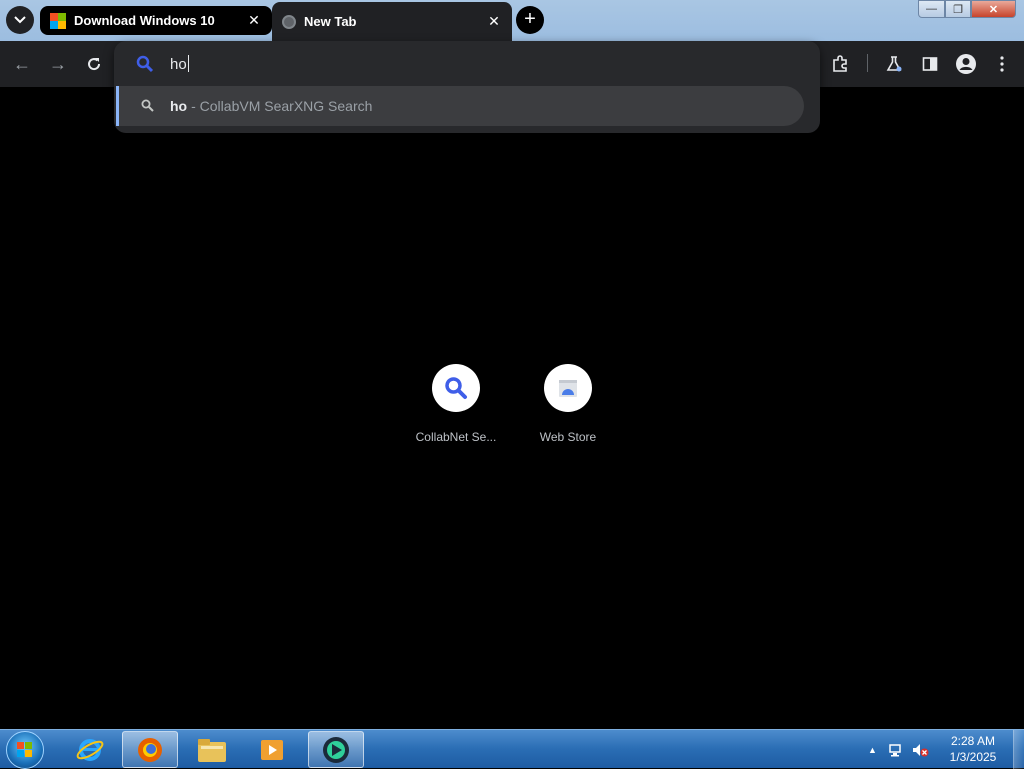 This screenshot has width=1024, height=769. I want to click on browser-titlebar: Download Windows 10 ✕ New Tab ✕ + — ❐ ✕, so click(512, 20).